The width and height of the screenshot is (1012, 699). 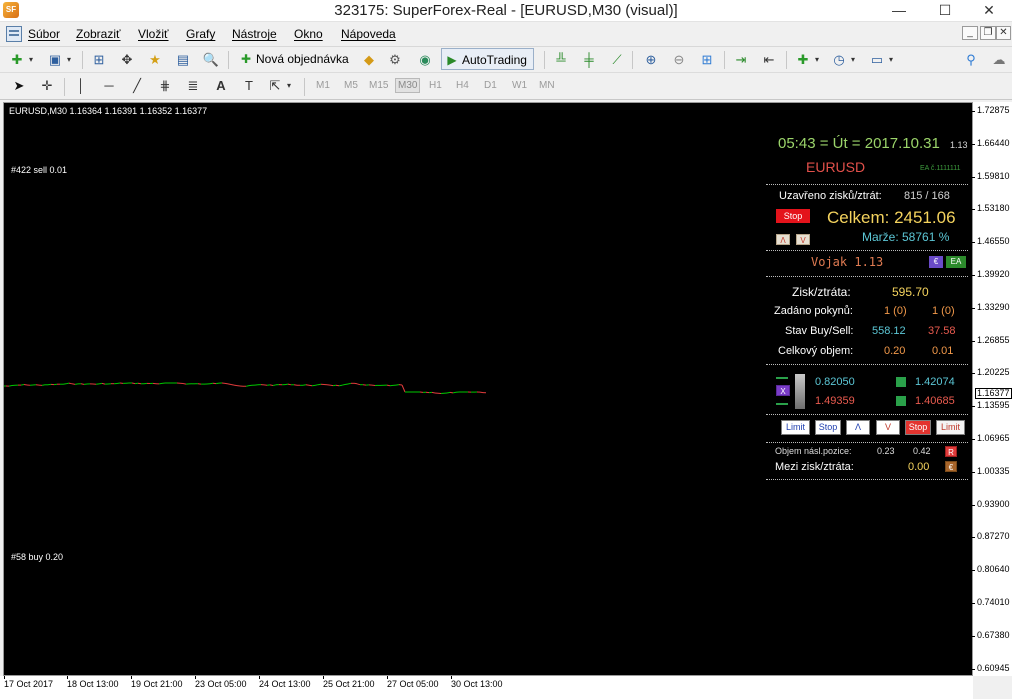 I want to click on close-all-x-button: X, so click(x=783, y=390).